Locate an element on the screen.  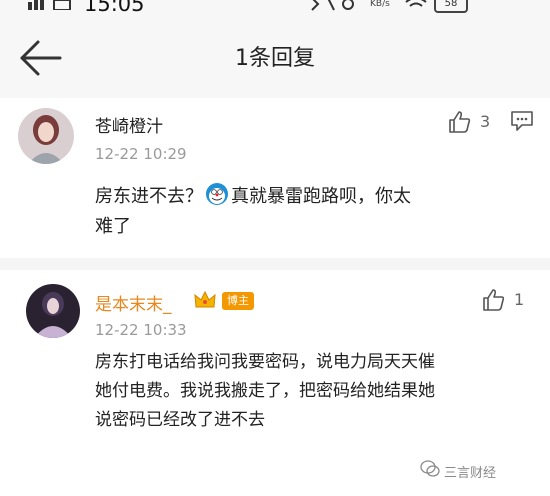
like-button: 3 is located at coordinates (473, 123).